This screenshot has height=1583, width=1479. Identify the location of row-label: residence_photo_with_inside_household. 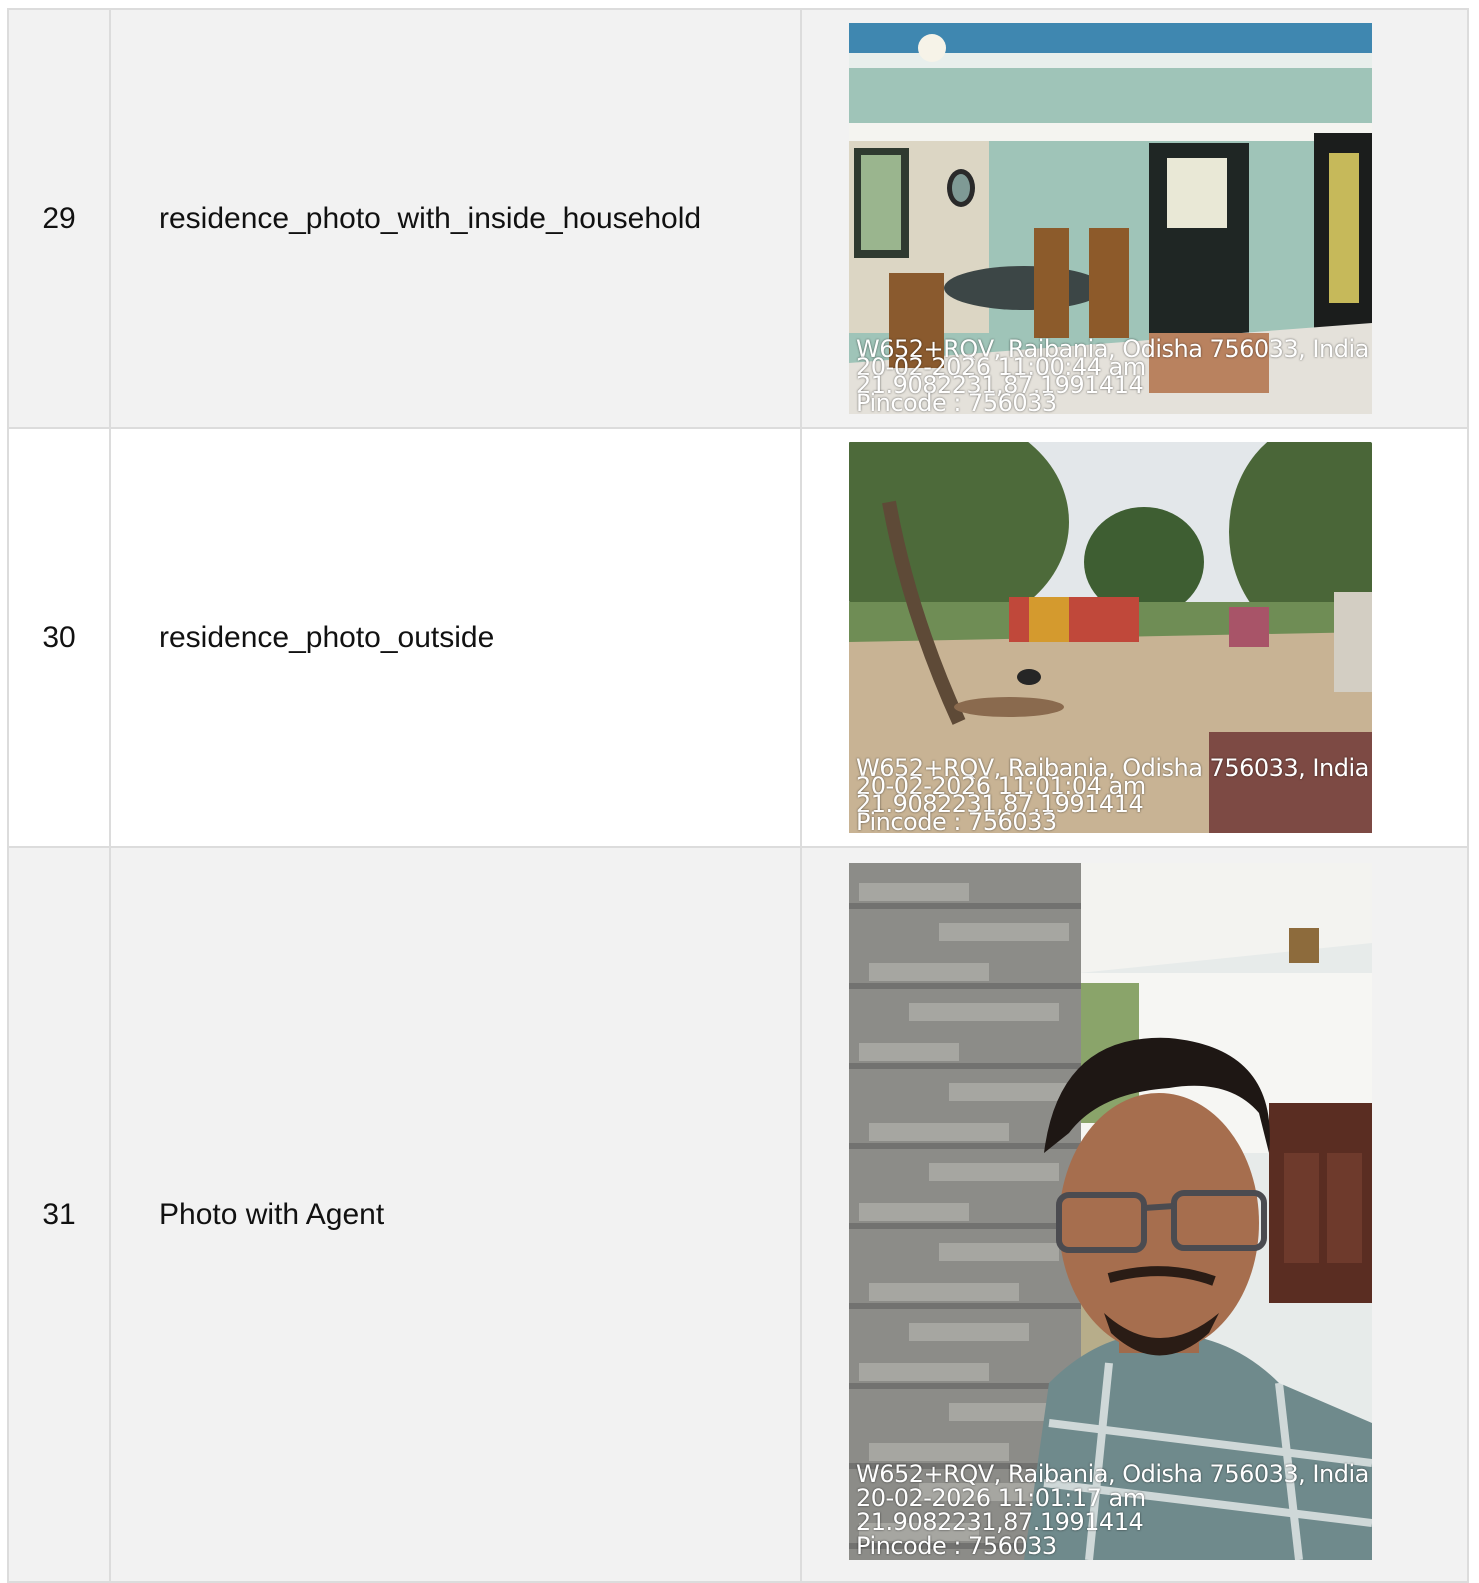
(455, 218).